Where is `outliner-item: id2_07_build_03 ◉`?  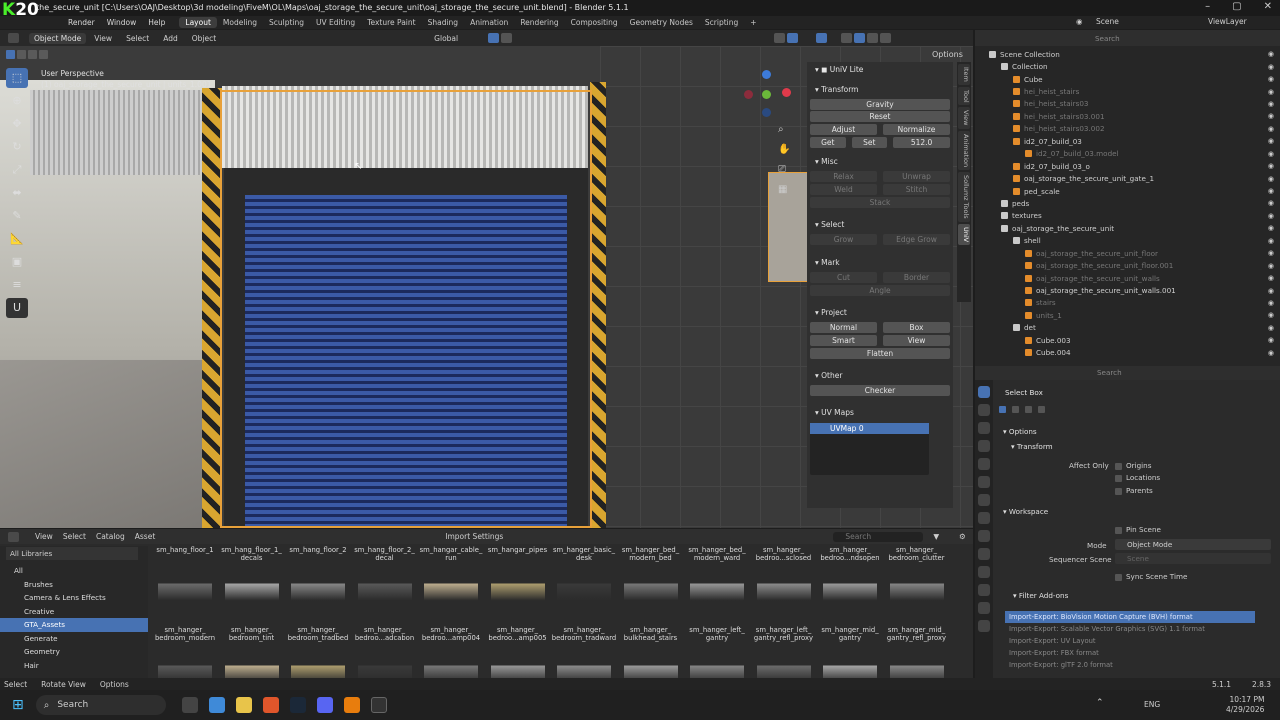
outliner-item: id2_07_build_03 ◉ is located at coordinates (1127, 141).